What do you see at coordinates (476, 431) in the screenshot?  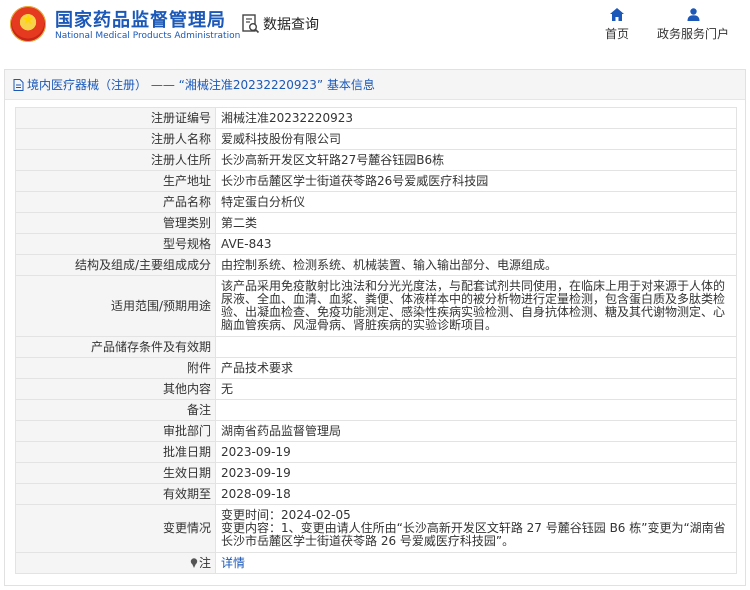 I see `row-value: 湖南省药品监督管理局` at bounding box center [476, 431].